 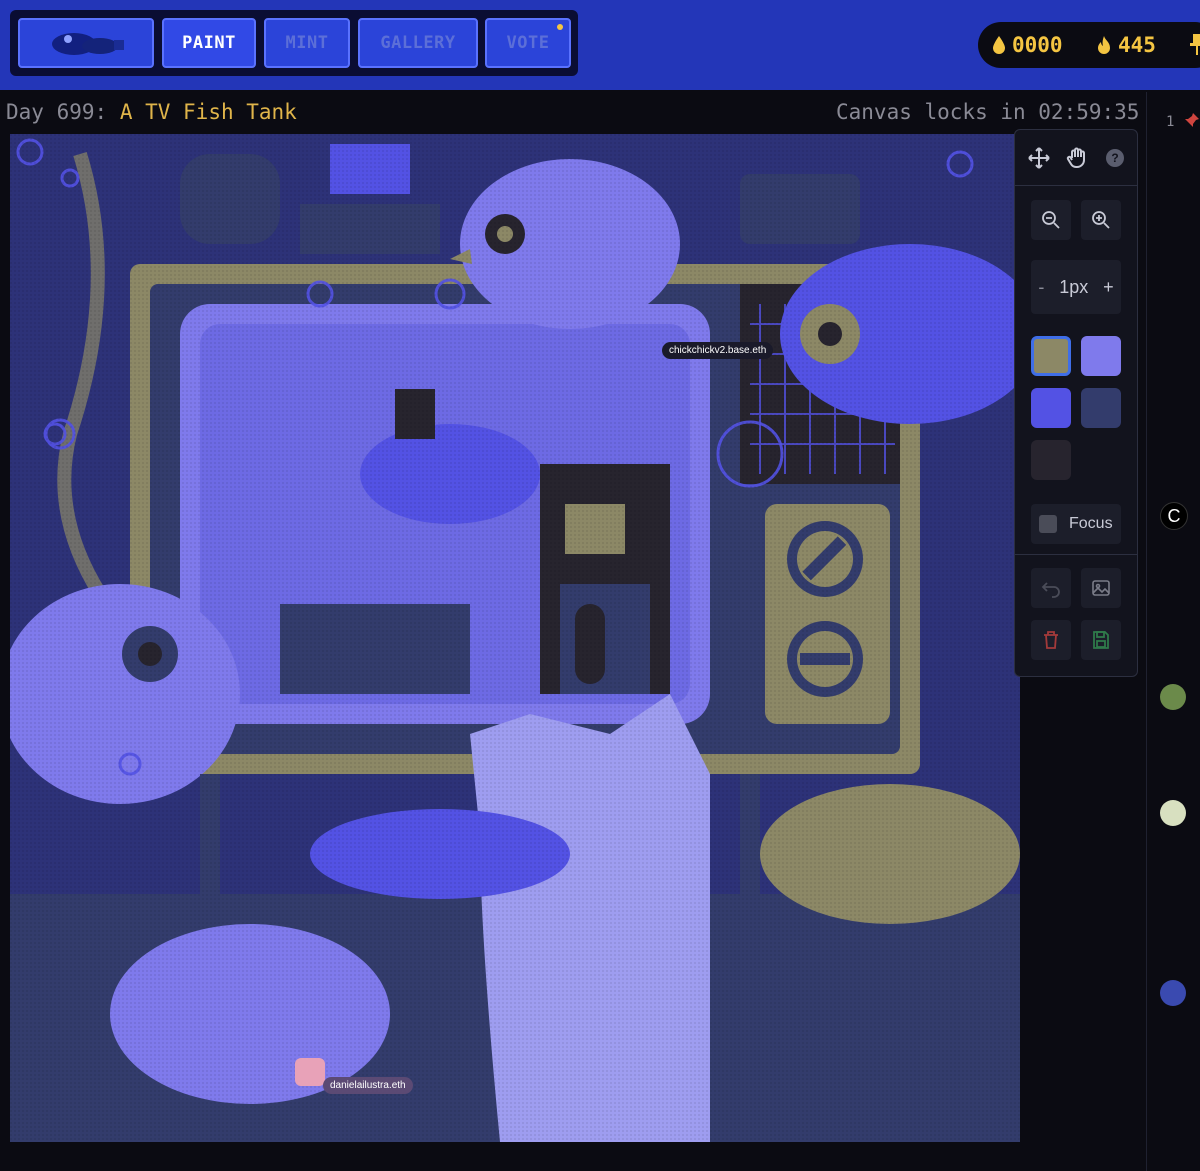 I want to click on pin-stat, so click(x=1195, y=45).